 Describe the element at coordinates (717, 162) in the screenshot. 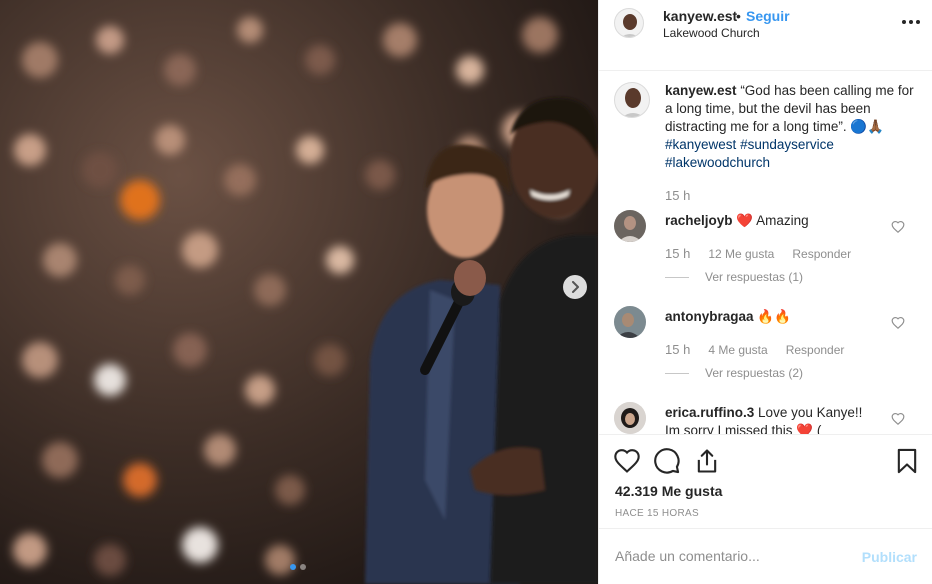

I see `hashtag-link: #lakewoodchurch` at that location.